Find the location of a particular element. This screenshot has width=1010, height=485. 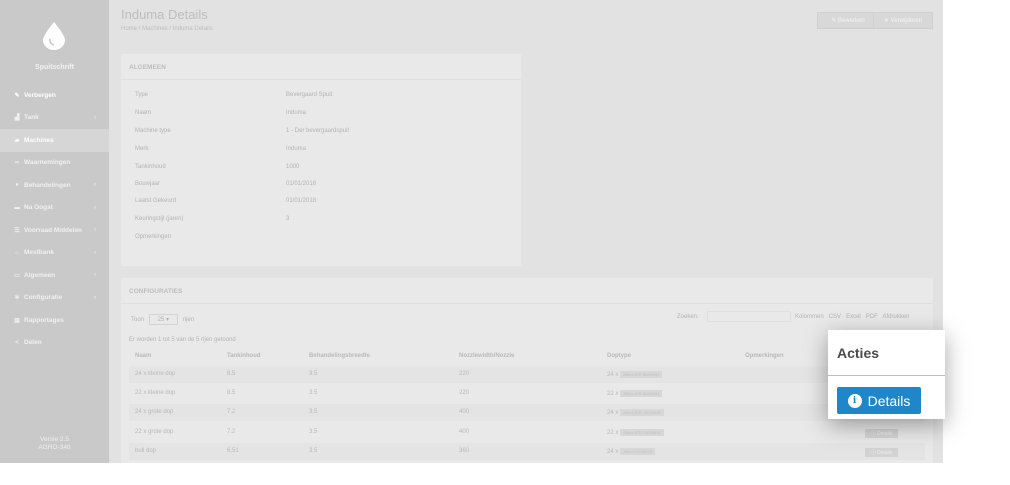

columns-button: Kolommen is located at coordinates (809, 317).